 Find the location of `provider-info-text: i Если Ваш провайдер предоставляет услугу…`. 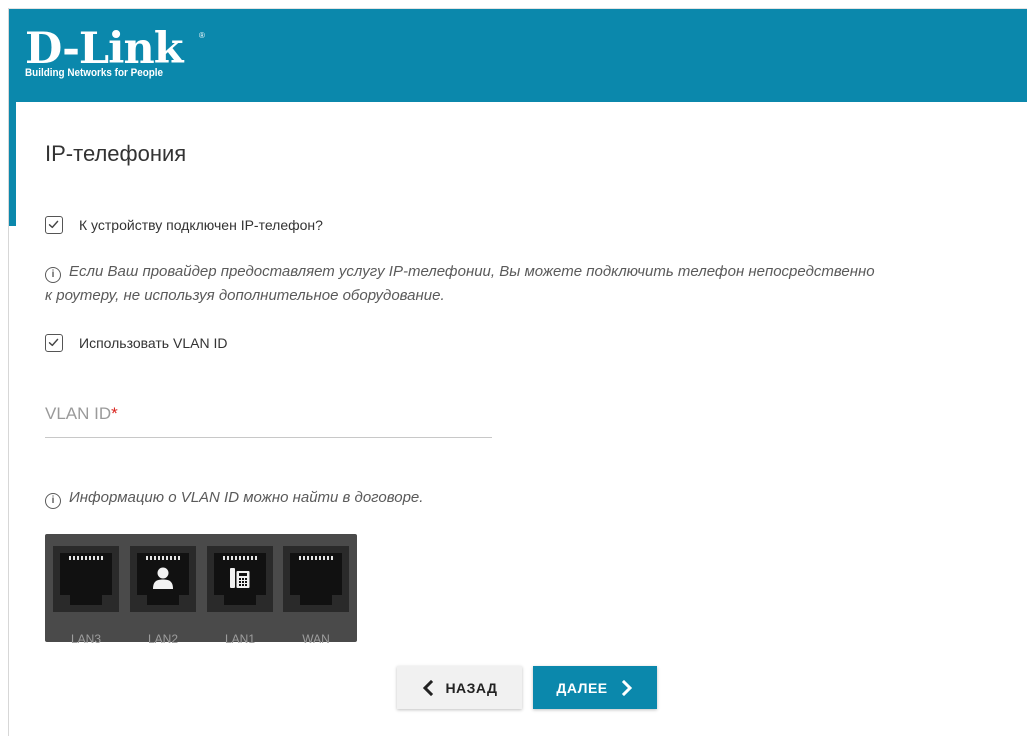

provider-info-text: i Если Ваш провайдер предоставляет услугу… is located at coordinates (460, 284).